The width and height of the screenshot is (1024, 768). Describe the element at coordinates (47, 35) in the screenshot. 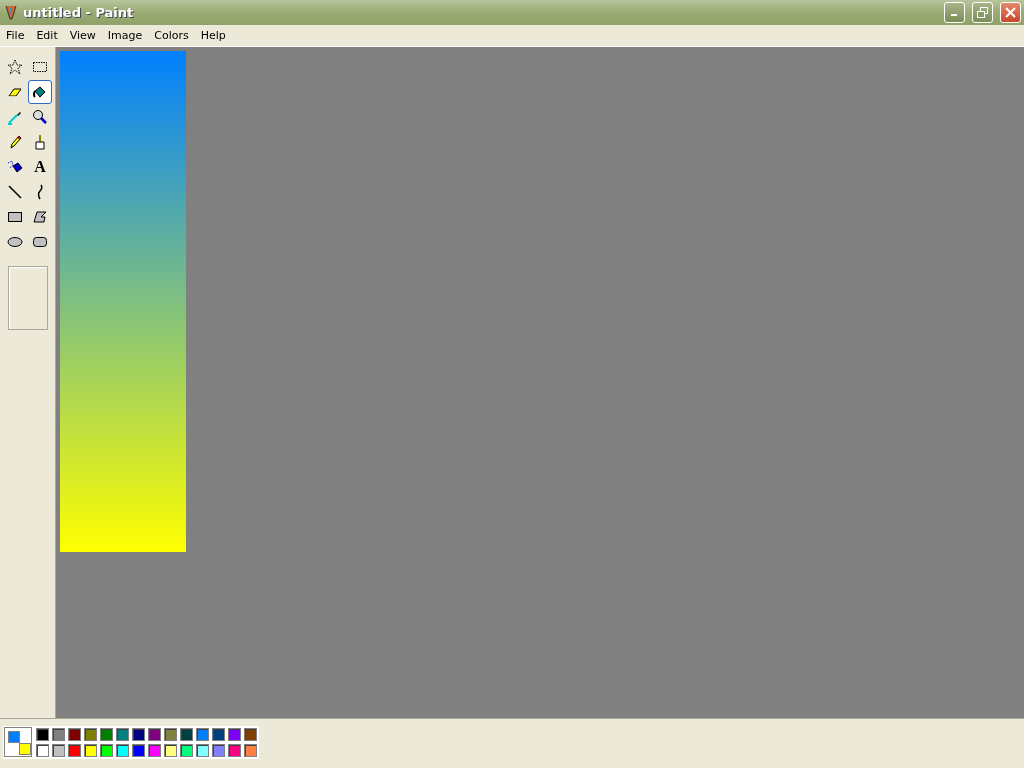

I see `menu-item: Edit` at that location.